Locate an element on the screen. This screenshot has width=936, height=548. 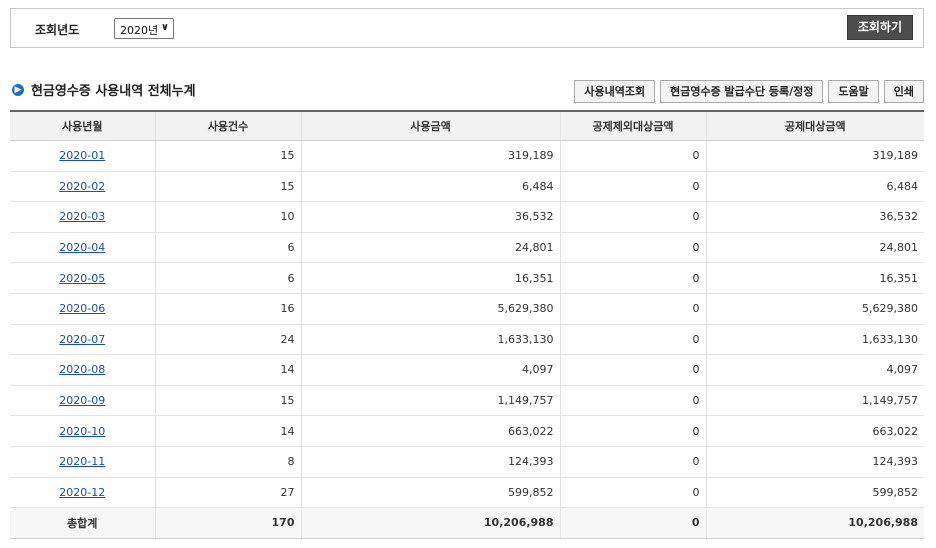
amount-cell: 36,532 is located at coordinates (431, 217).